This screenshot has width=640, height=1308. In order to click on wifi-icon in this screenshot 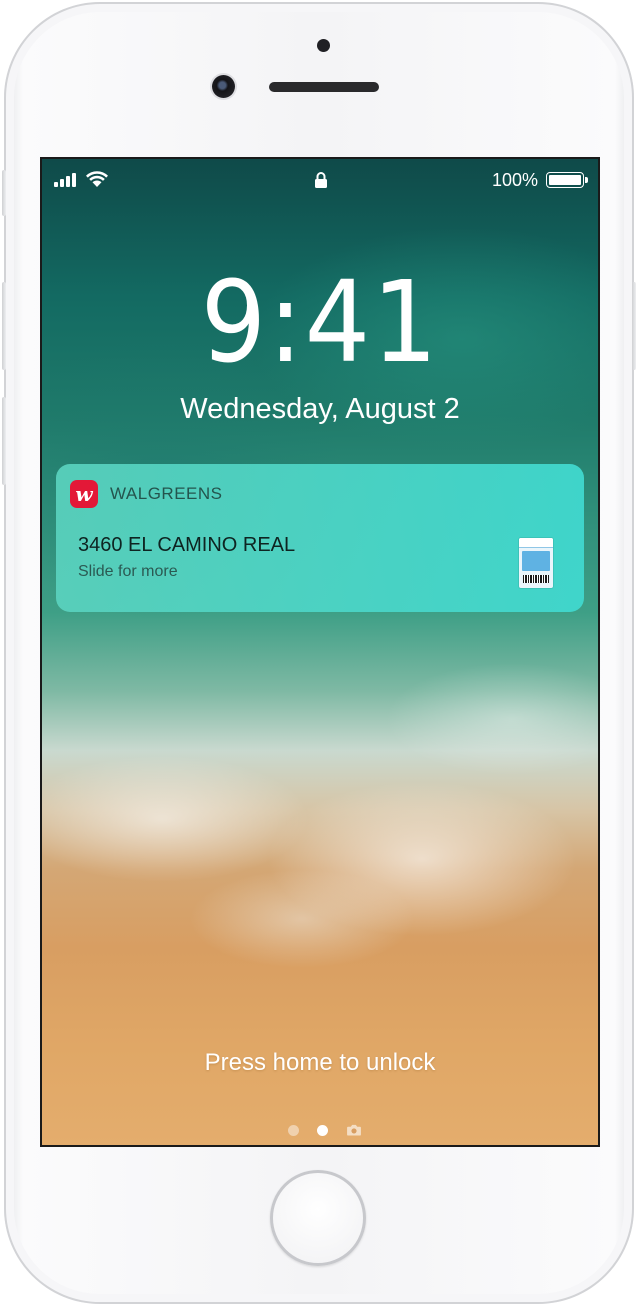, I will do `click(97, 179)`.